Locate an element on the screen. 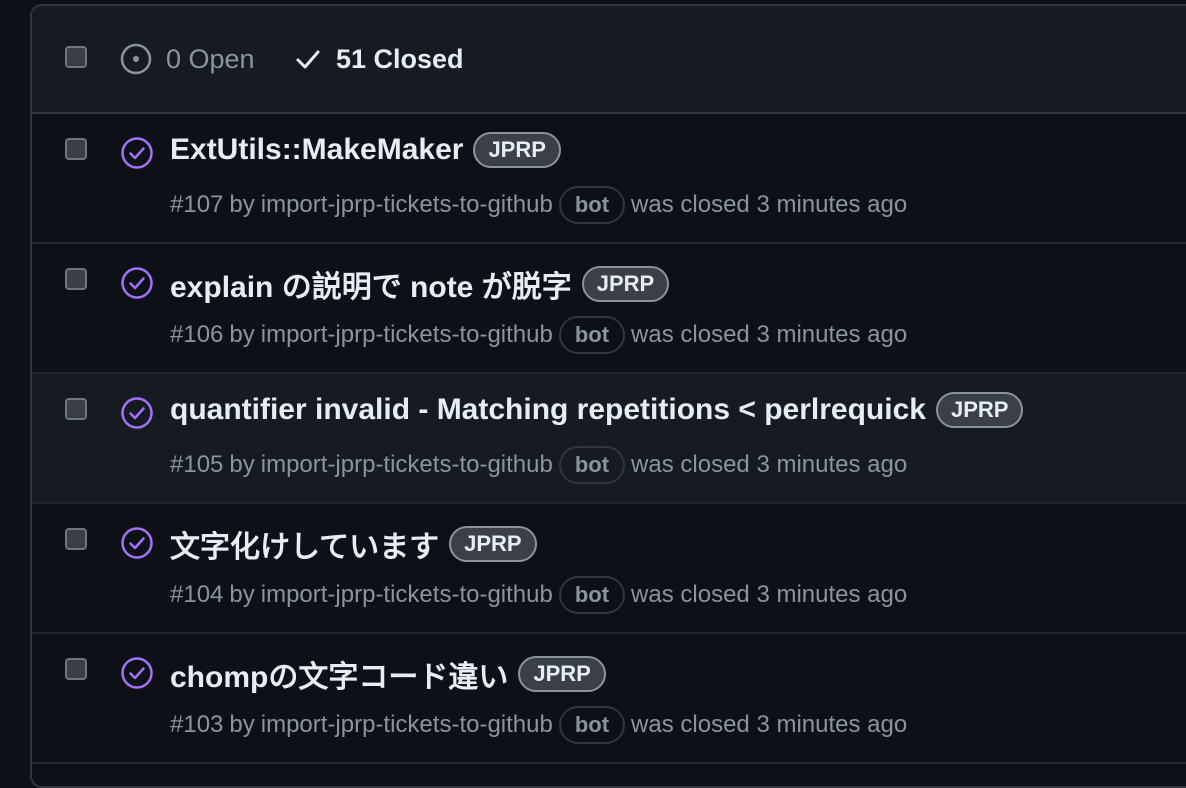 This screenshot has height=788, width=1186. issue-title-line: chompの文字コード違い JPRP is located at coordinates (388, 674).